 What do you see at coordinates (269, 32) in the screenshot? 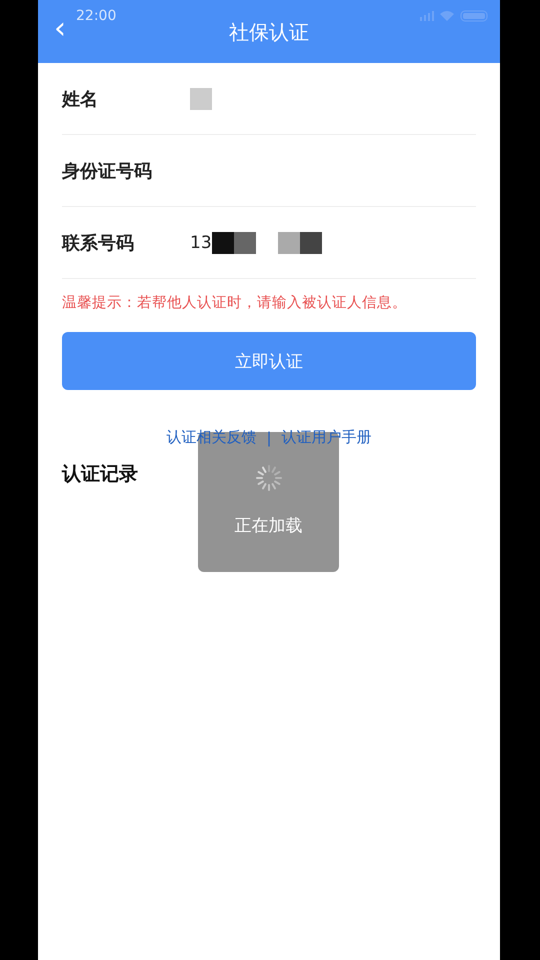
I see `page-title: 社保认证` at bounding box center [269, 32].